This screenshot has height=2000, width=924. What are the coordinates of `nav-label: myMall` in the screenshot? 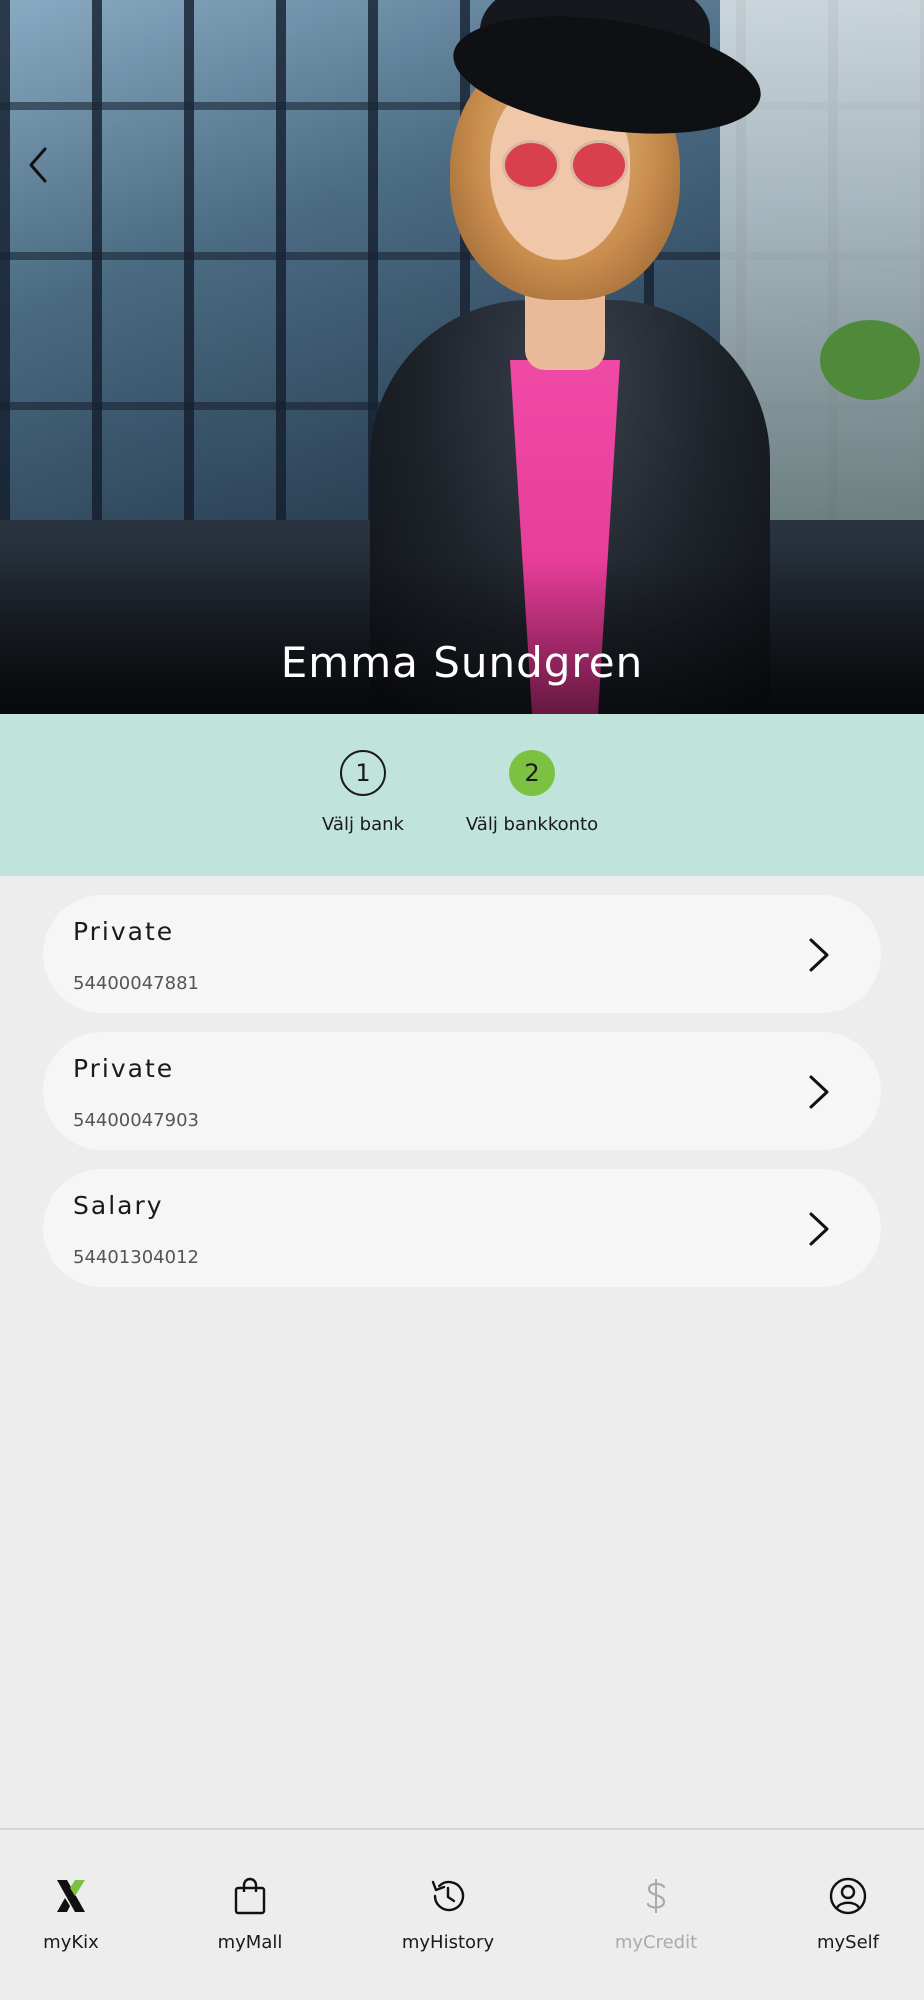 It's located at (250, 1942).